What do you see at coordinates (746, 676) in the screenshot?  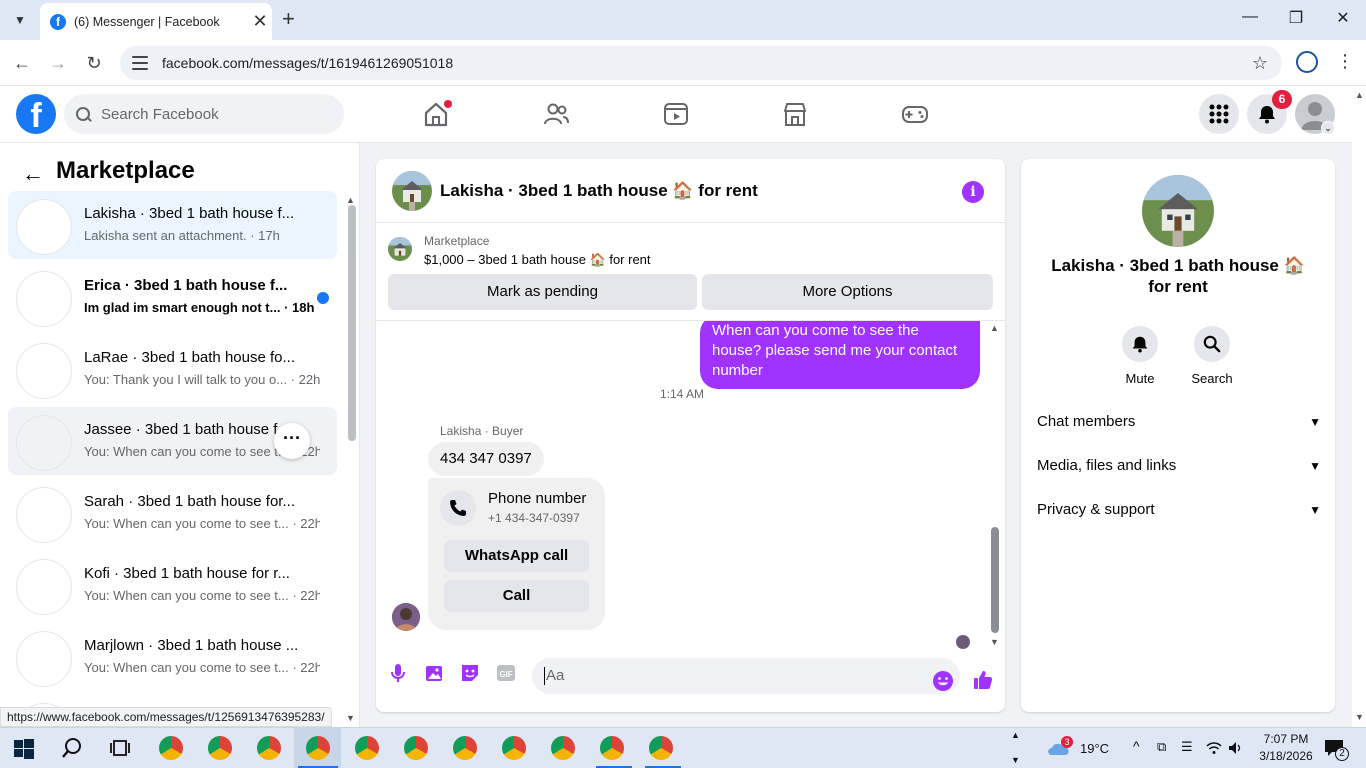 I see `message-input: Aa` at bounding box center [746, 676].